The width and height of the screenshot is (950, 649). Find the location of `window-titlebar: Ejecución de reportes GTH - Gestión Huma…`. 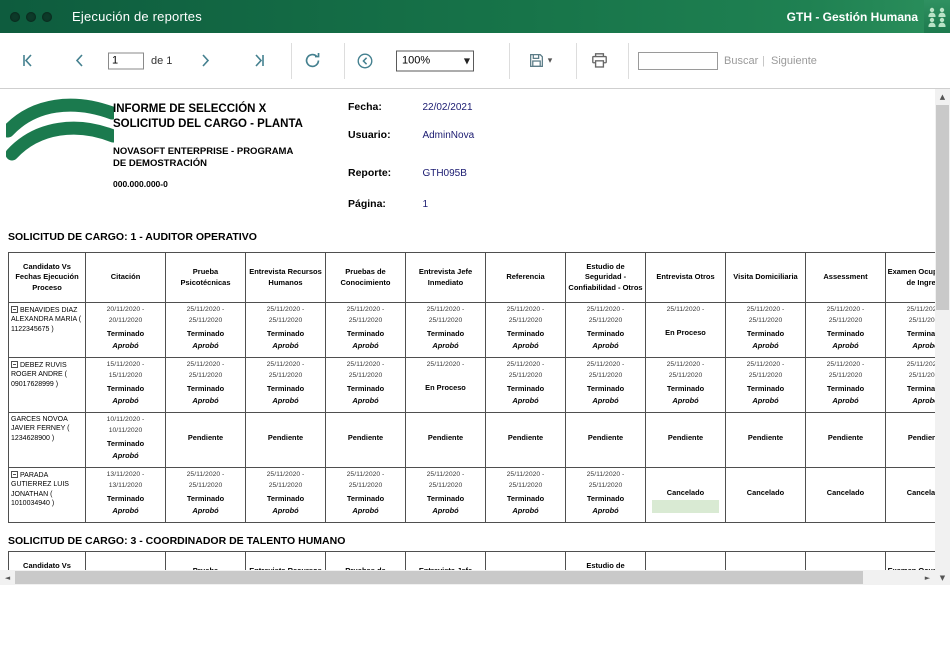

window-titlebar: Ejecución de reportes GTH - Gestión Huma… is located at coordinates (475, 16).